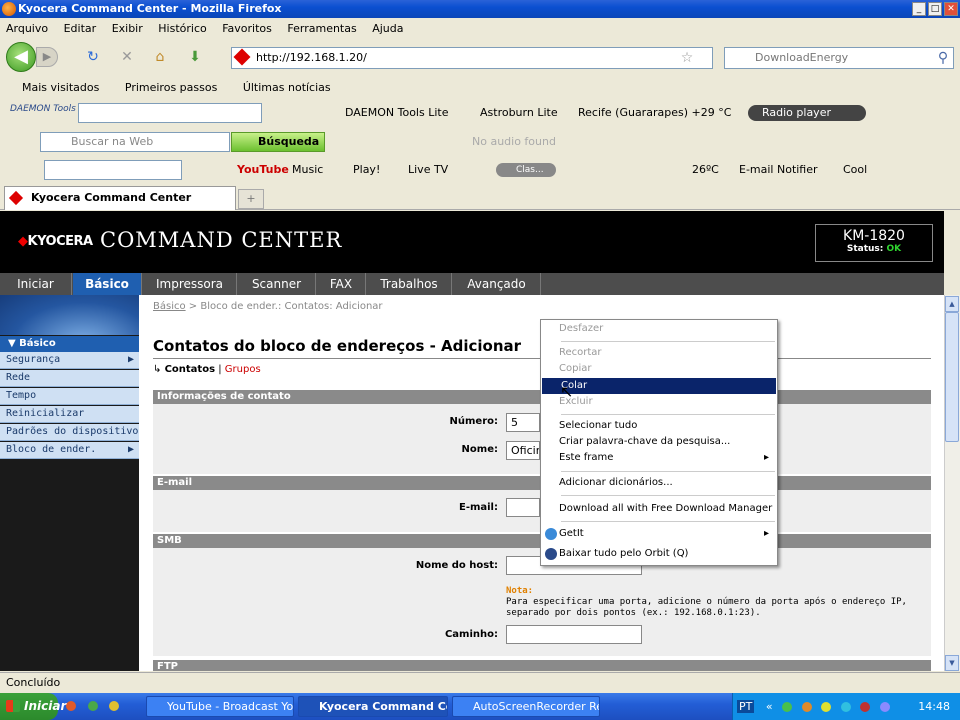  What do you see at coordinates (951, 9) in the screenshot?
I see `close-button: ✕` at bounding box center [951, 9].